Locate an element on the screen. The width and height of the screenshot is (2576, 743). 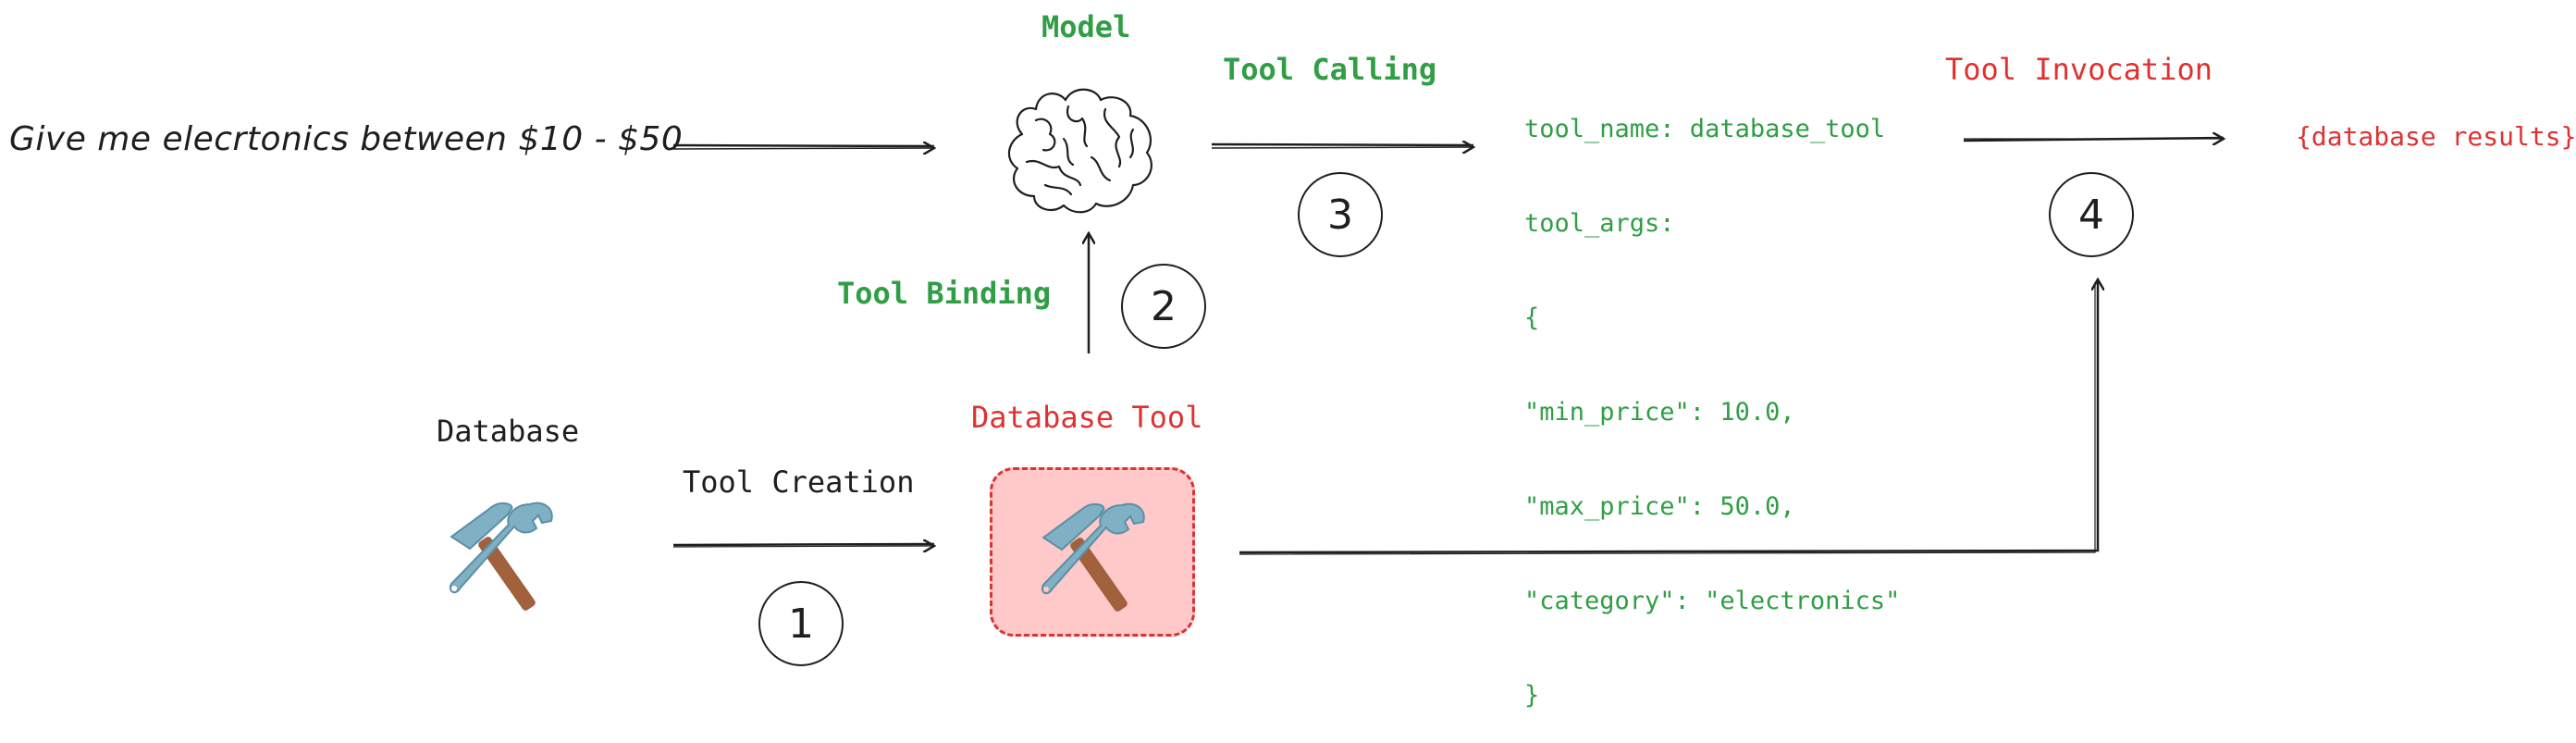
step-1-badge: 1 is located at coordinates (801, 623).